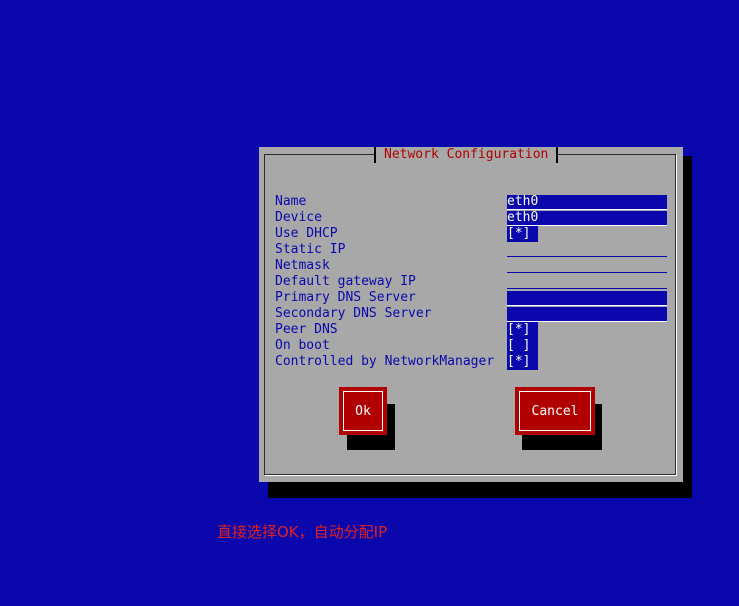 The height and width of the screenshot is (606, 739). What do you see at coordinates (310, 249) in the screenshot?
I see `static-ip-label: Static IP` at bounding box center [310, 249].